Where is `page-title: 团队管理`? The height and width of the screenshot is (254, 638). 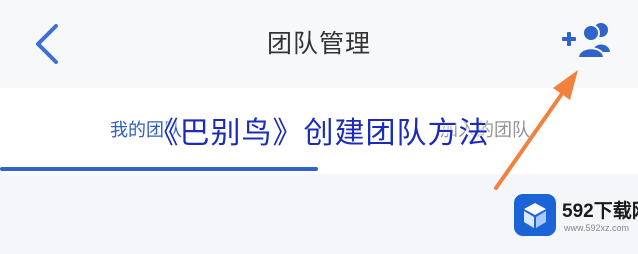 page-title: 团队管理 is located at coordinates (318, 43).